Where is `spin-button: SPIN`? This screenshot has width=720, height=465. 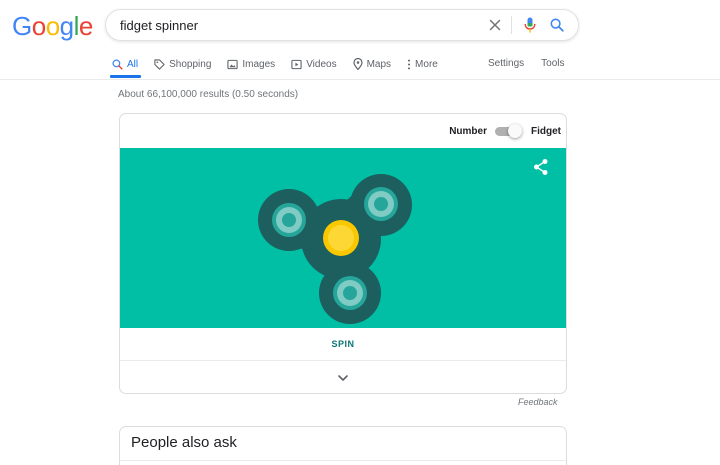
spin-button: SPIN is located at coordinates (342, 344).